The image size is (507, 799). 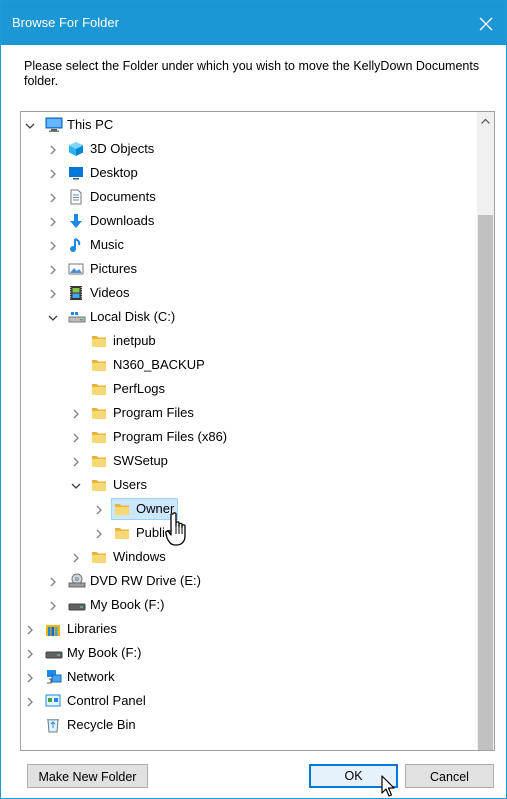 I want to click on tree-item-this-pc: This PC, so click(x=246, y=125).